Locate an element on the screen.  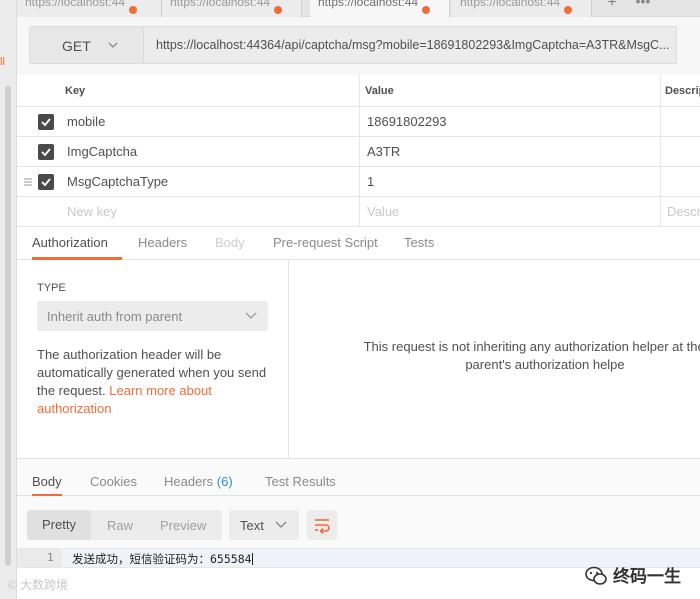
tab-request-4: https://localhost:44 is located at coordinates (522, 8).